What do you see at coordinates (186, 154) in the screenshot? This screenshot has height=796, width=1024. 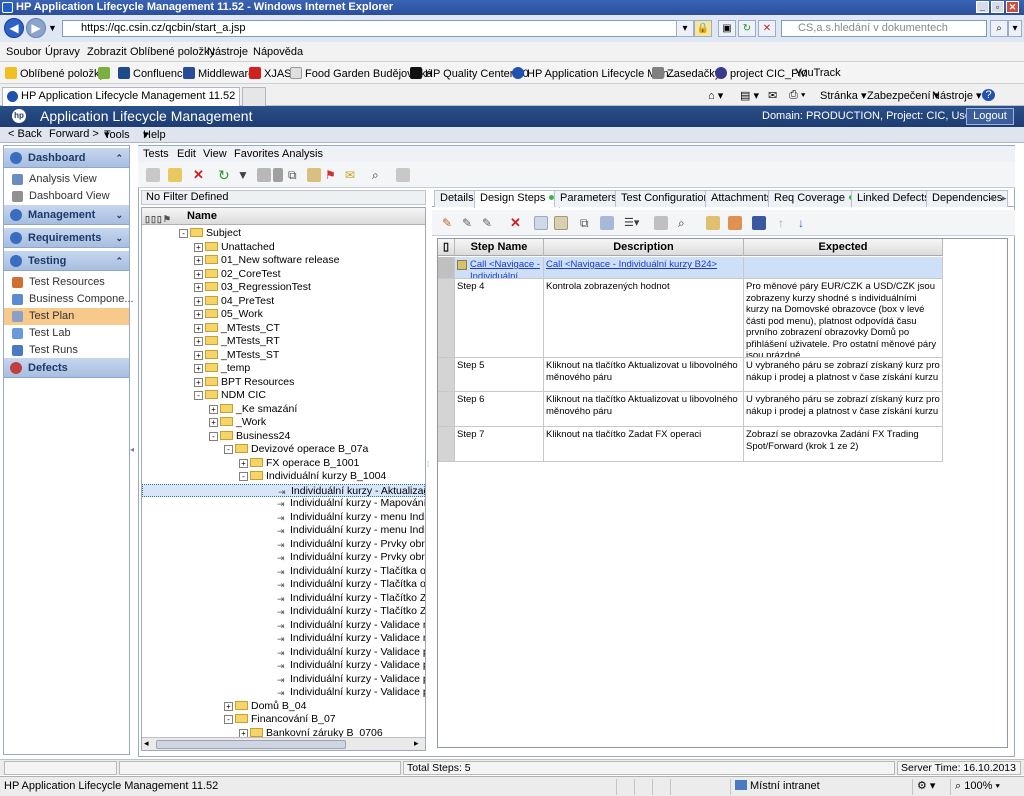 I see `menu-edit: Edit` at bounding box center [186, 154].